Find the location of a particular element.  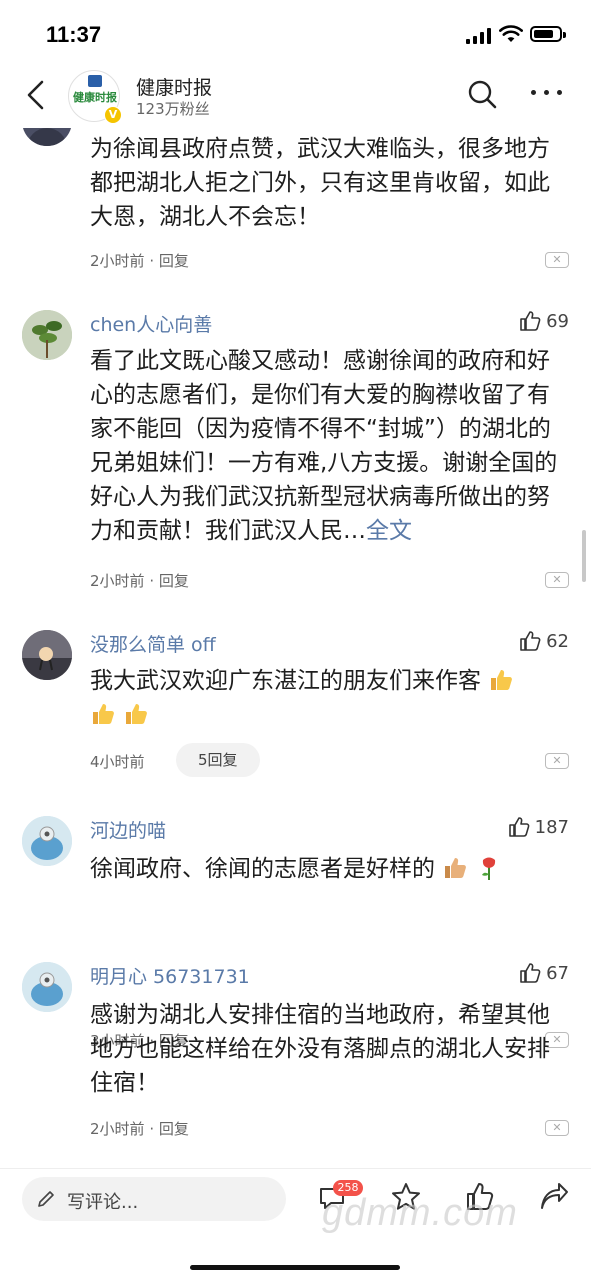

back-arrow-icon is located at coordinates (37, 95).